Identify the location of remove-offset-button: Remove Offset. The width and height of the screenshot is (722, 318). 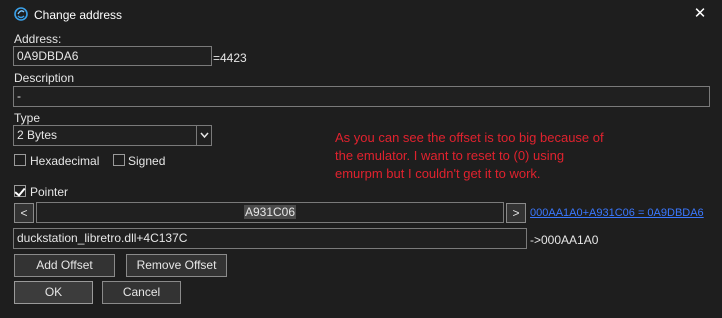
(176, 265).